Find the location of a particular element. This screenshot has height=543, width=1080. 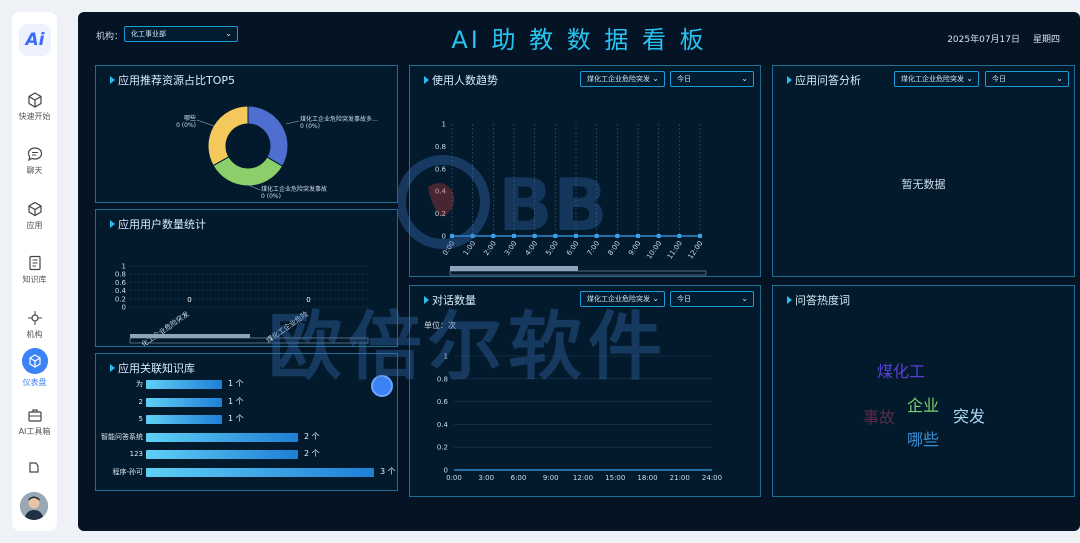

slice-name: 煤化工企业危险突发事故 is located at coordinates (294, 189).